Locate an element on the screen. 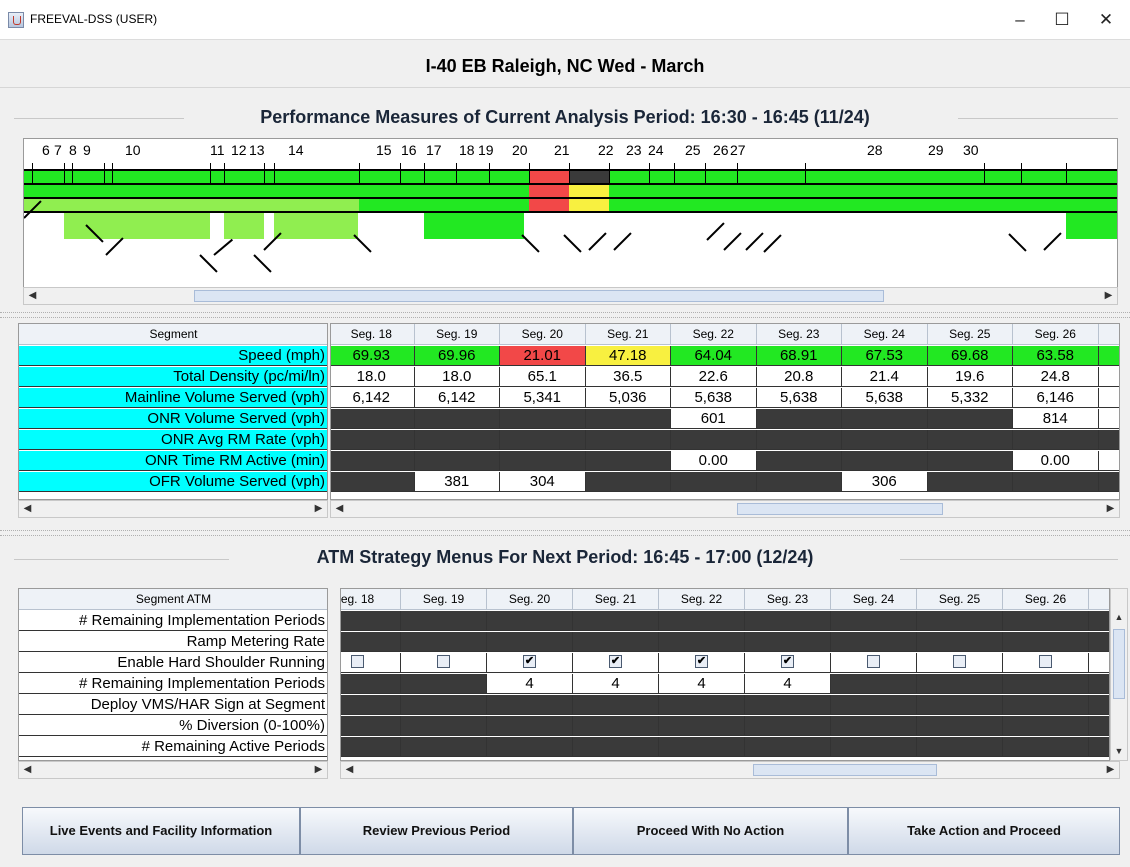 The image size is (1130, 867). take-action-button: Take Action and Proceed is located at coordinates (984, 831).